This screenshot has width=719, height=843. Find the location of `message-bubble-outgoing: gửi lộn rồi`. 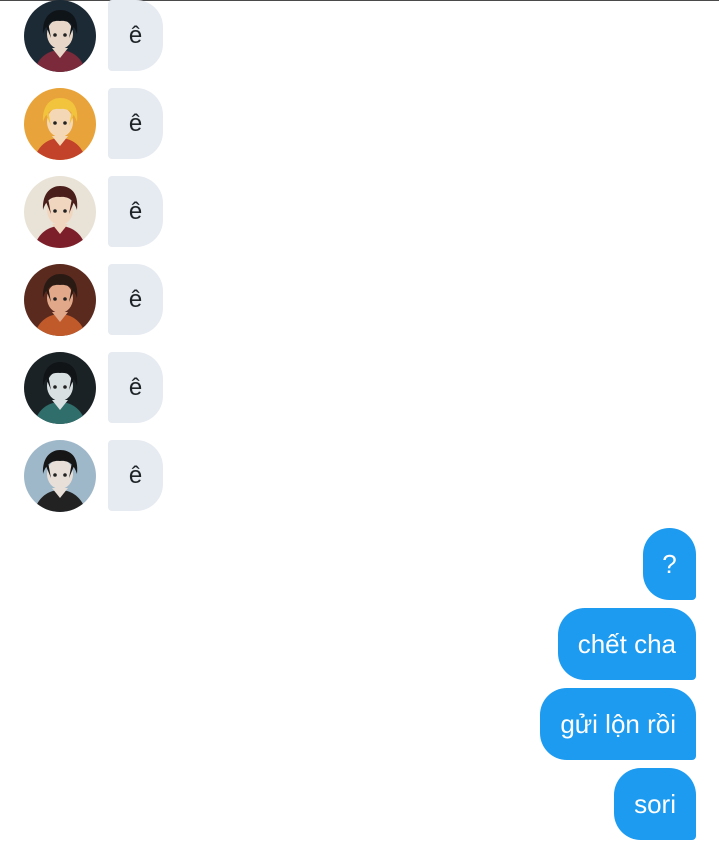

message-bubble-outgoing: gửi lộn rồi is located at coordinates (618, 724).